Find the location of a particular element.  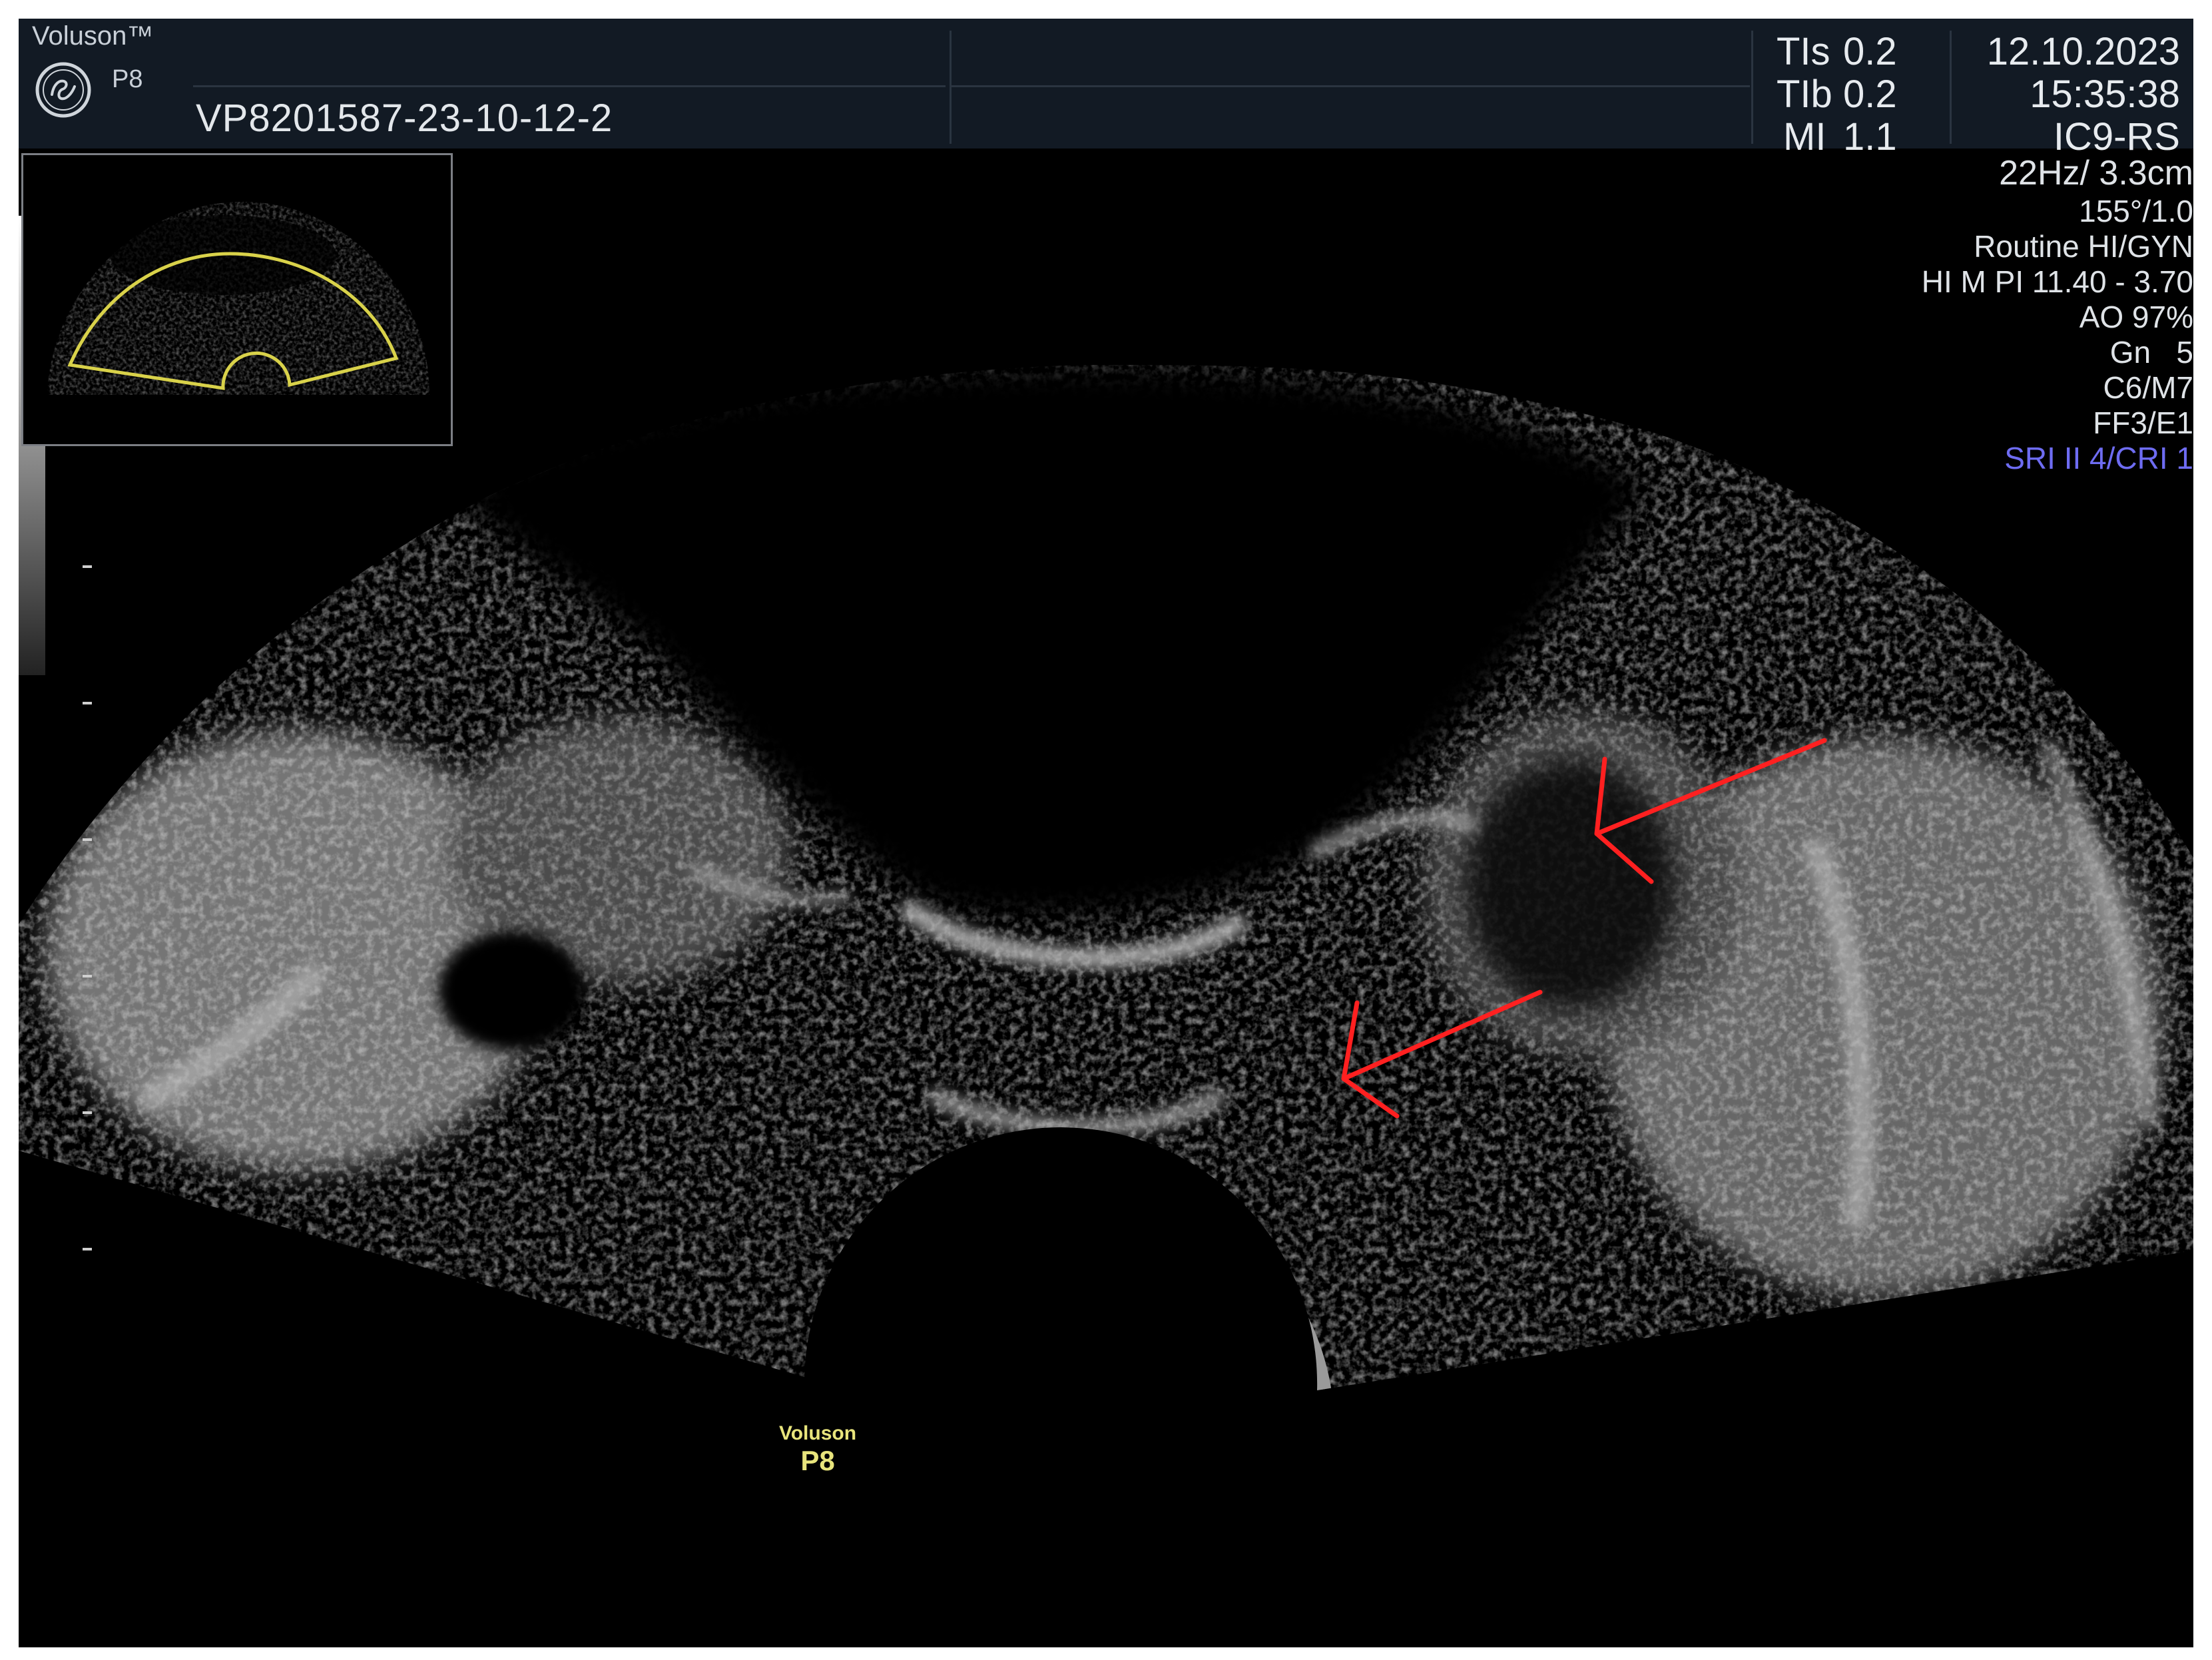

frequency-depth: 22Hz/ 3.3cm is located at coordinates (2096, 173).